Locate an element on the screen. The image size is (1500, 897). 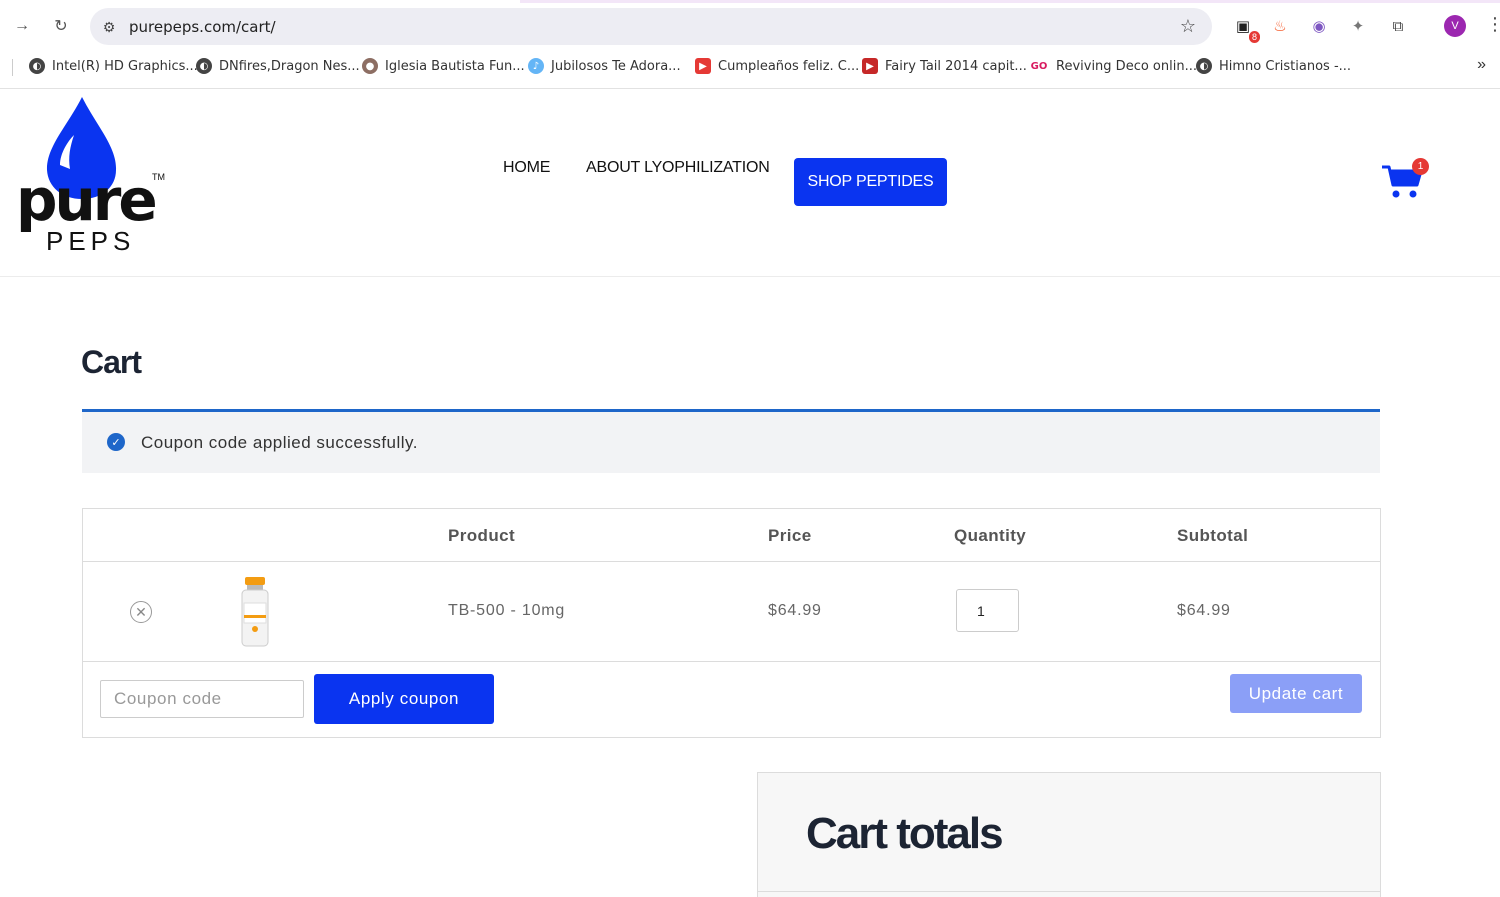
check-circle-icon: ✓ is located at coordinates (116, 442).